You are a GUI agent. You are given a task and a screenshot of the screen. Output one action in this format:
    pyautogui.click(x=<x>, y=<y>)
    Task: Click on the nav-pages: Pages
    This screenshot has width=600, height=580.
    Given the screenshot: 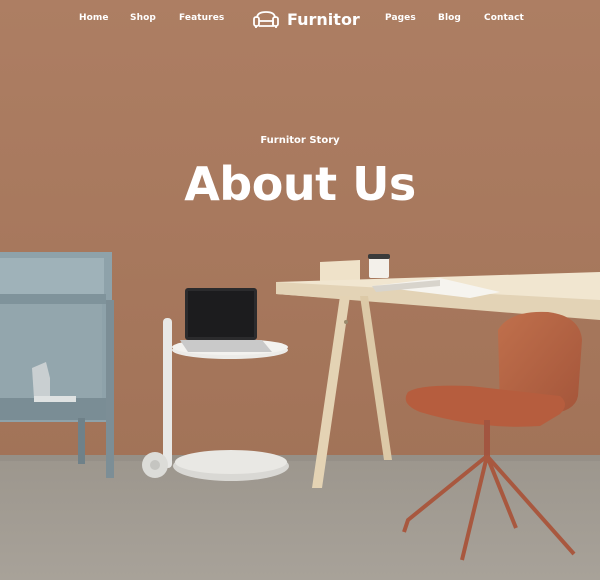 What is the action you would take?
    pyautogui.click(x=400, y=18)
    